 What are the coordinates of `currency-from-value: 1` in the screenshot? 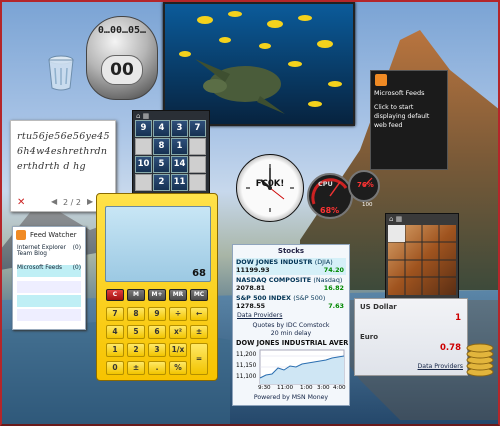 It's located at (458, 318).